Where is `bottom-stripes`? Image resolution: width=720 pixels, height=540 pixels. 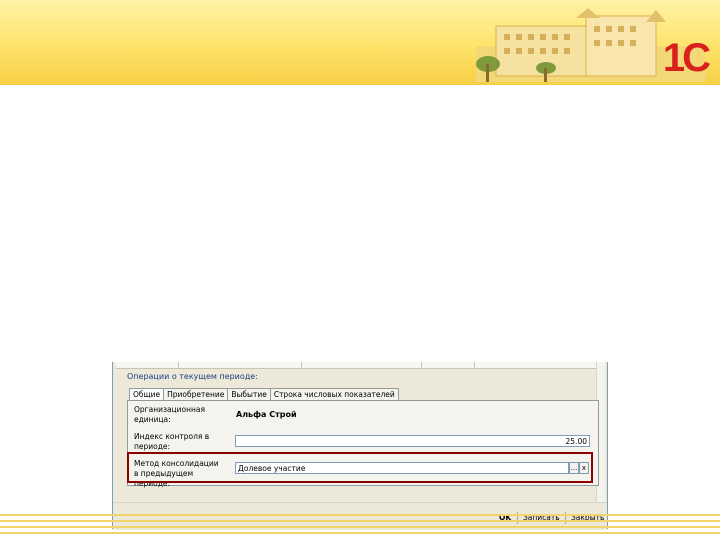 bottom-stripes is located at coordinates (360, 525).